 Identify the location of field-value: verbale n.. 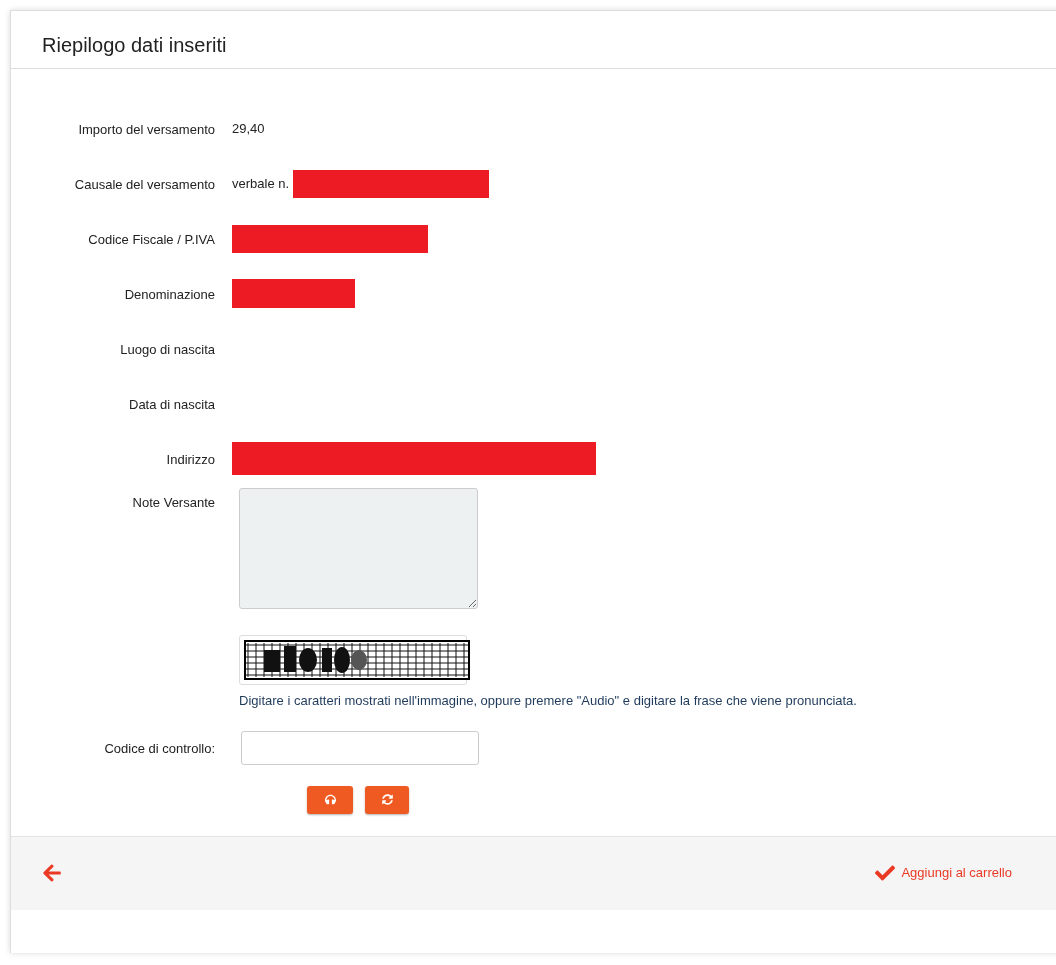
(261, 183).